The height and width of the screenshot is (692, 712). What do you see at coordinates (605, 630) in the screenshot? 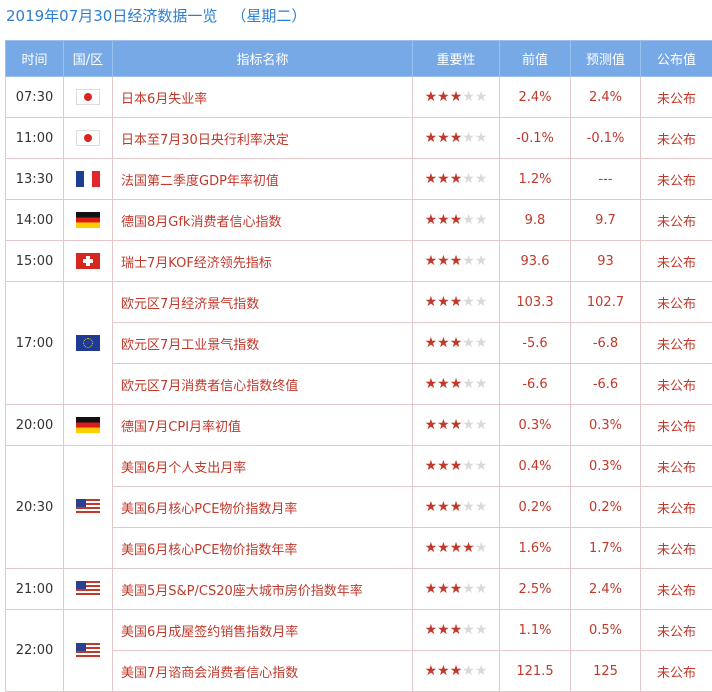
I see `forecast-value: 0.5%` at bounding box center [605, 630].